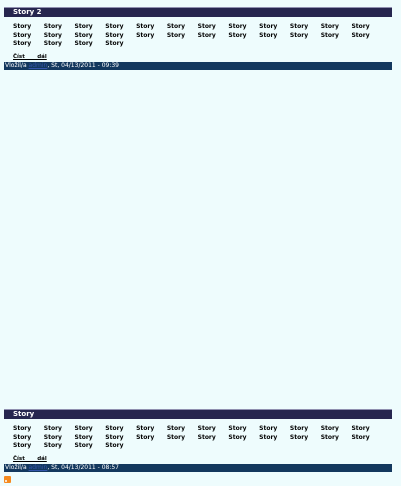  Describe the element at coordinates (198, 12) in the screenshot. I see `article-title: Story 2` at that location.